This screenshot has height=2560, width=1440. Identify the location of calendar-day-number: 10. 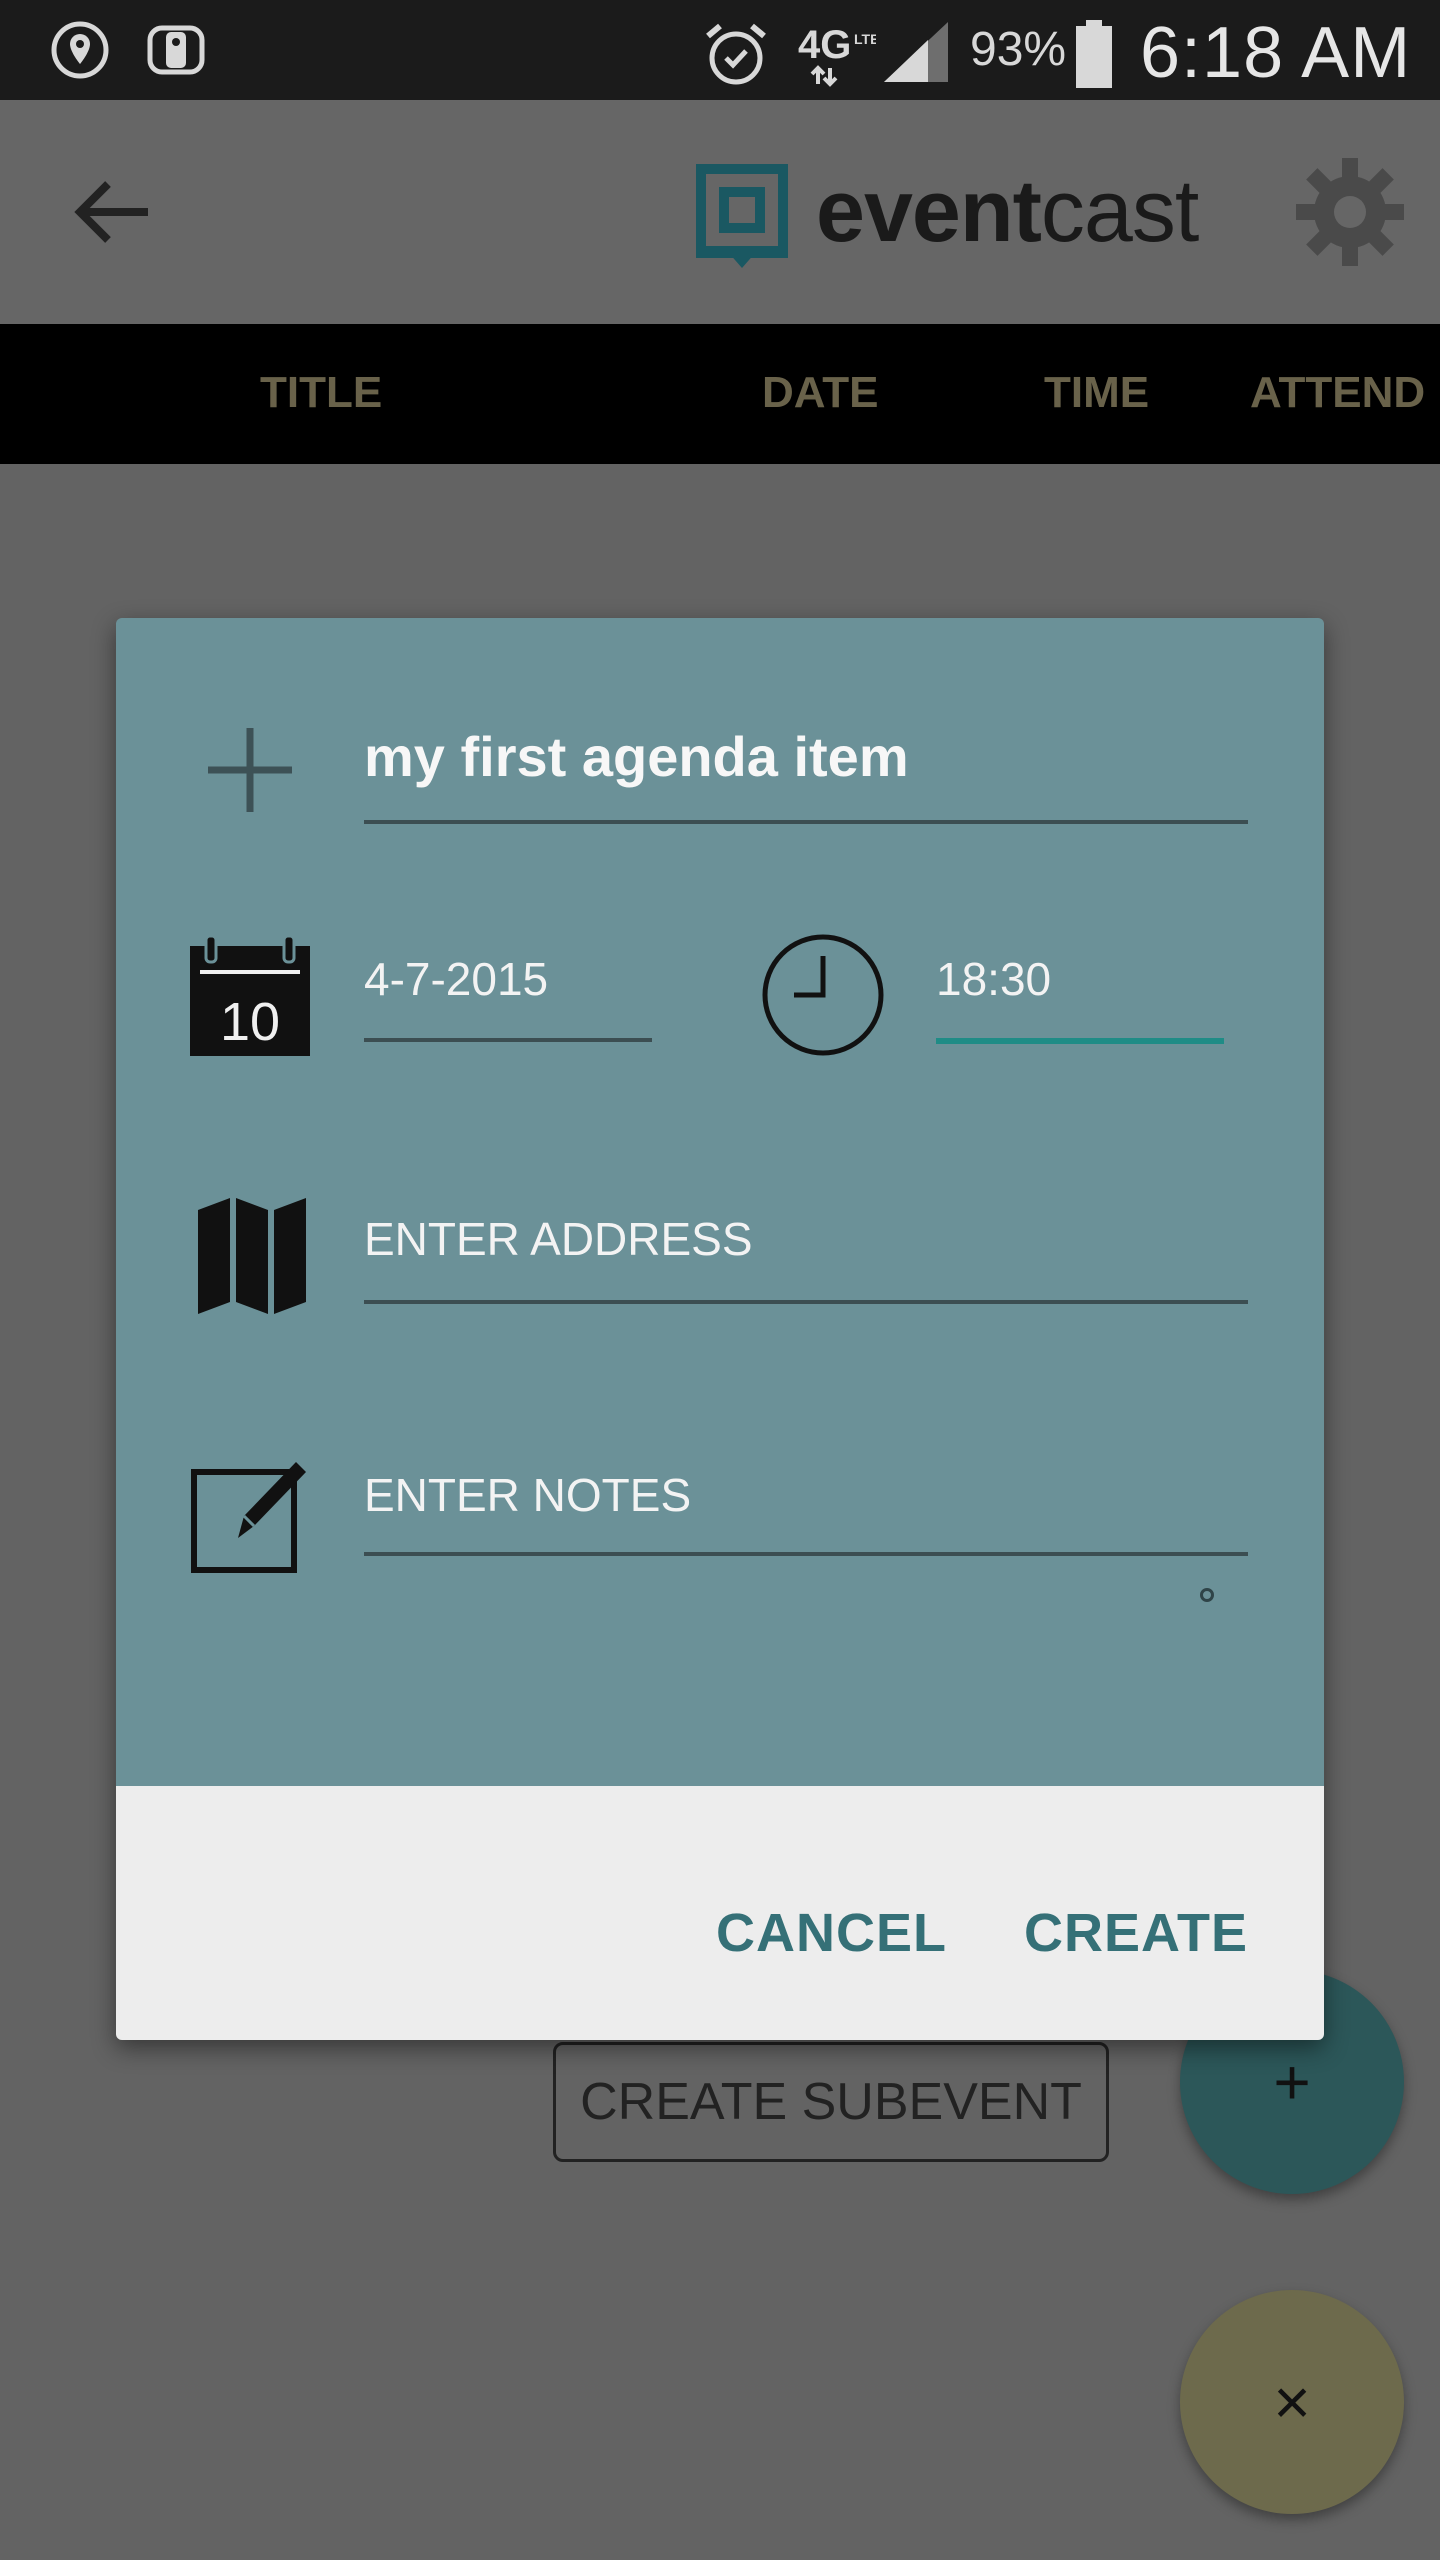
(250, 1022).